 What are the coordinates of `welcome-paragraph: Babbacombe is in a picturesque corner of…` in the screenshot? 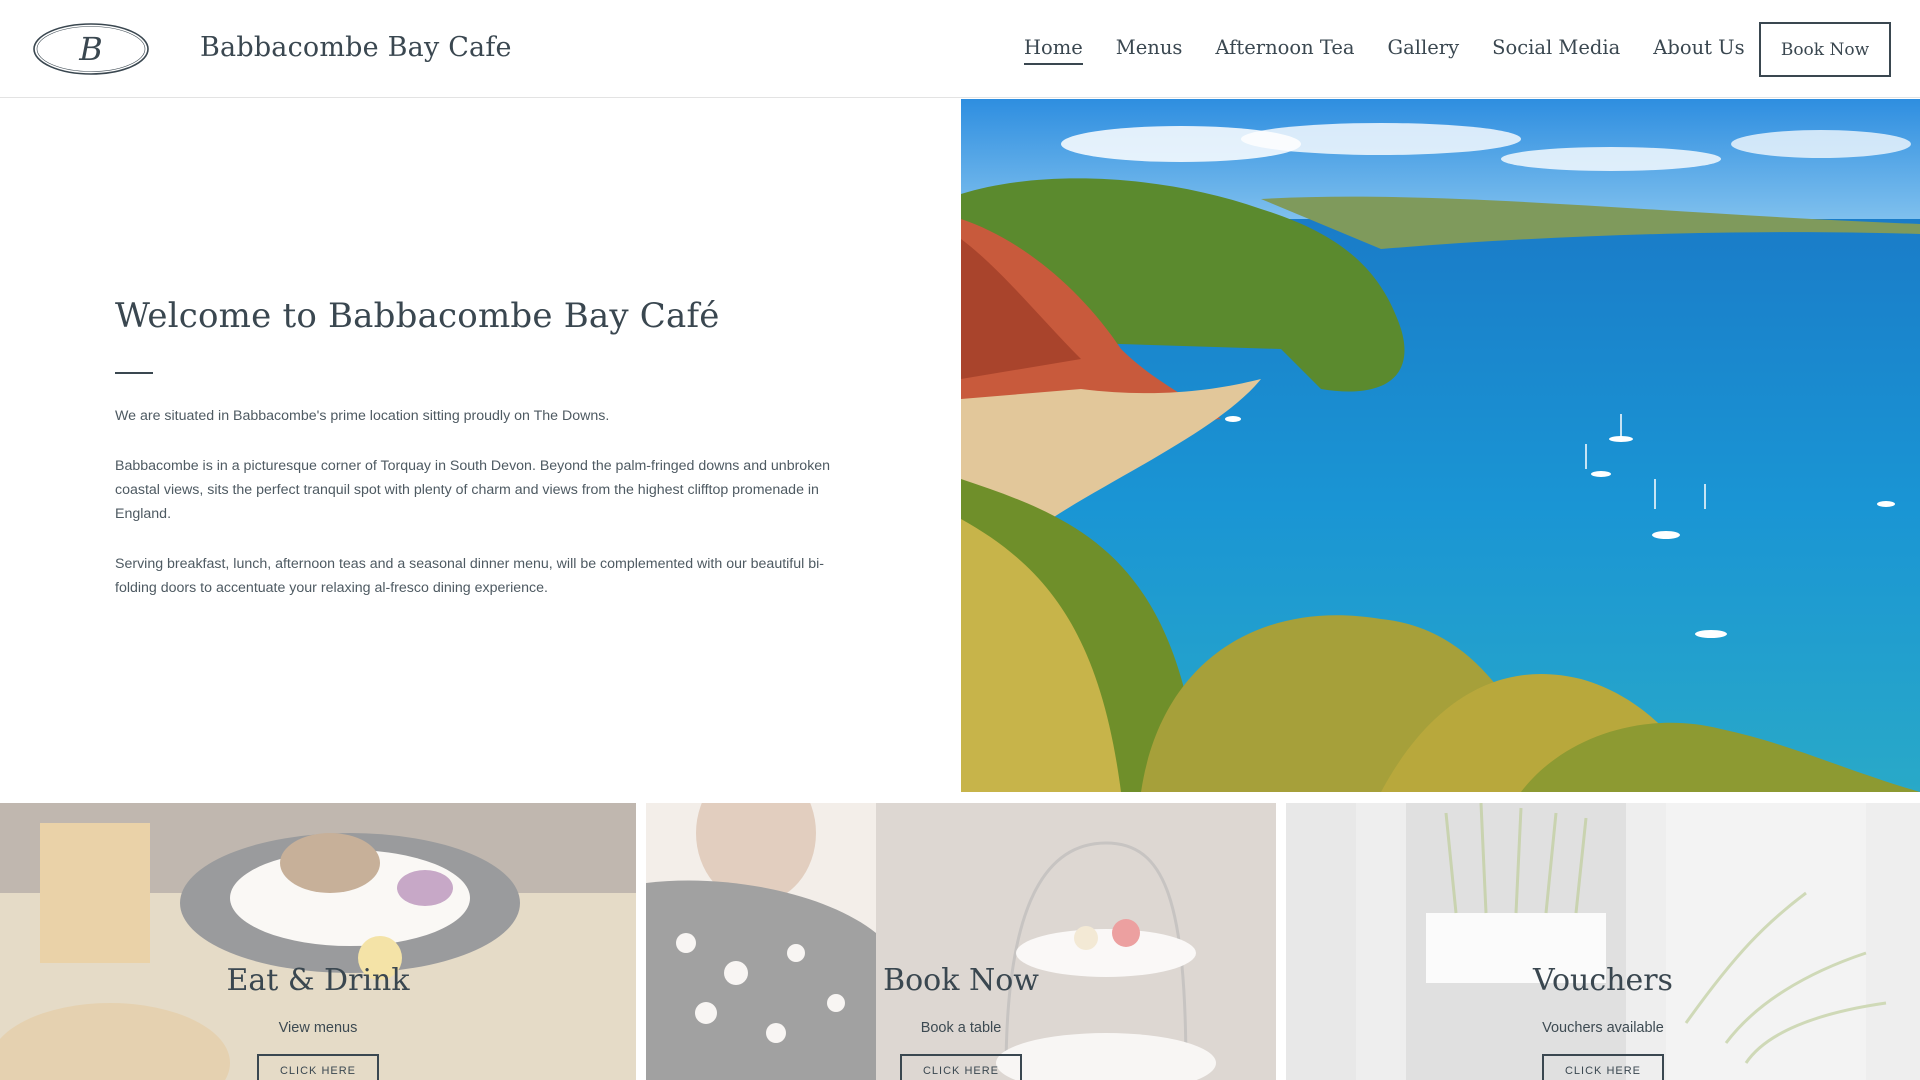 It's located at (473, 490).